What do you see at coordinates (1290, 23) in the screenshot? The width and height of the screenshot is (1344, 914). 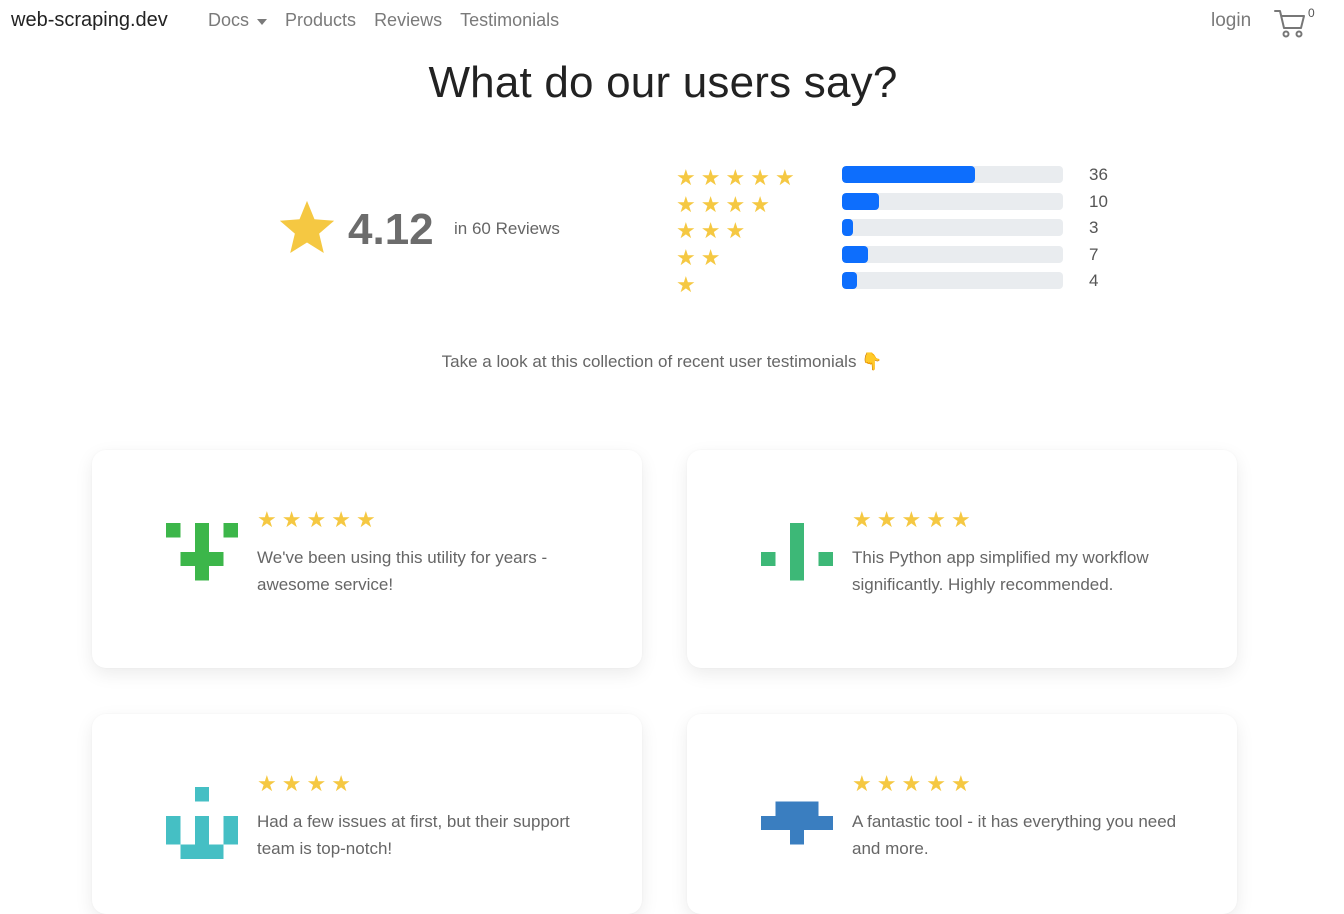 I see `cart-icon` at bounding box center [1290, 23].